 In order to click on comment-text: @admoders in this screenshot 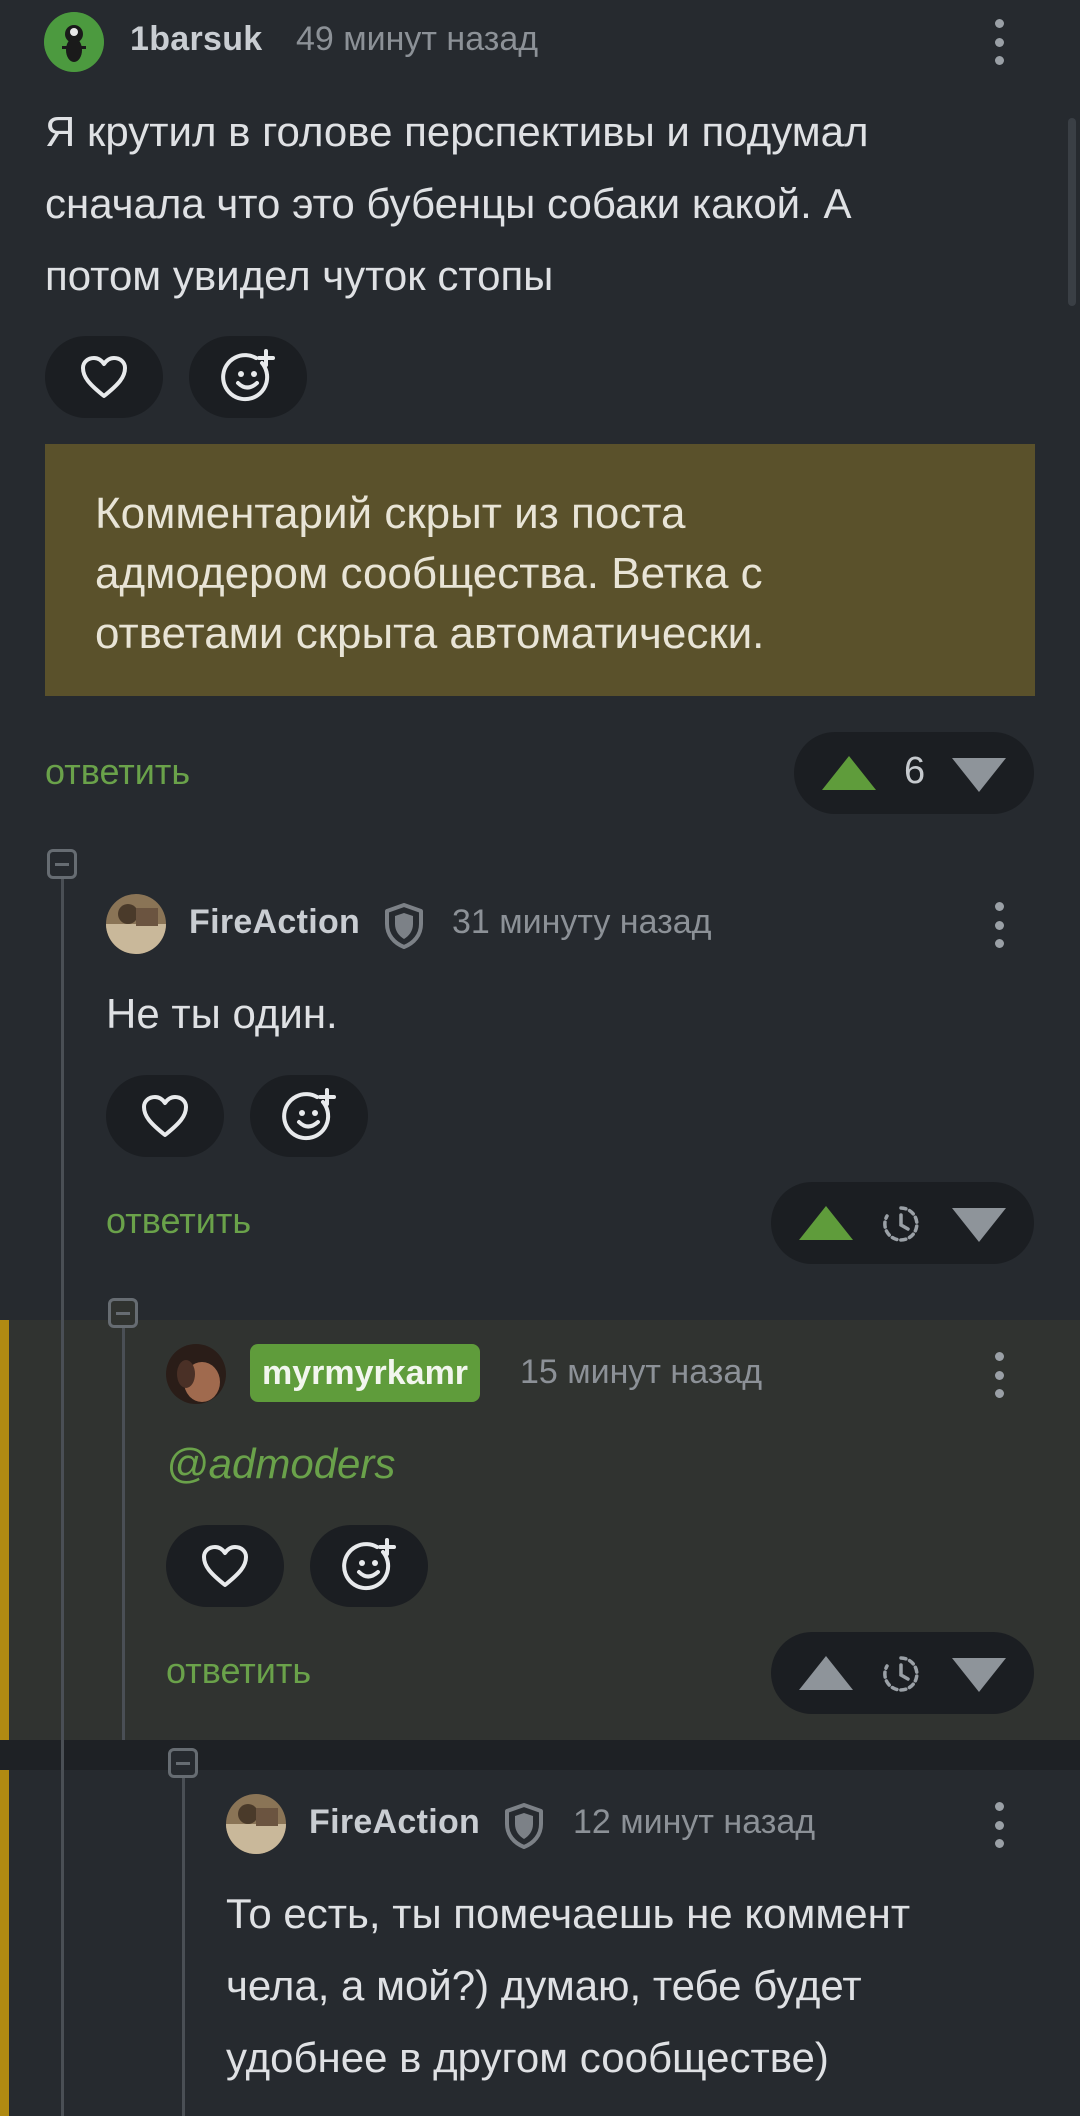, I will do `click(596, 1464)`.